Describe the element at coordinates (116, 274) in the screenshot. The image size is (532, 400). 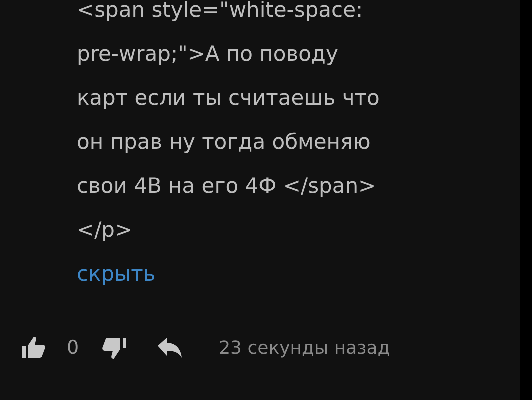
I see `hide-link: скрыть` at that location.